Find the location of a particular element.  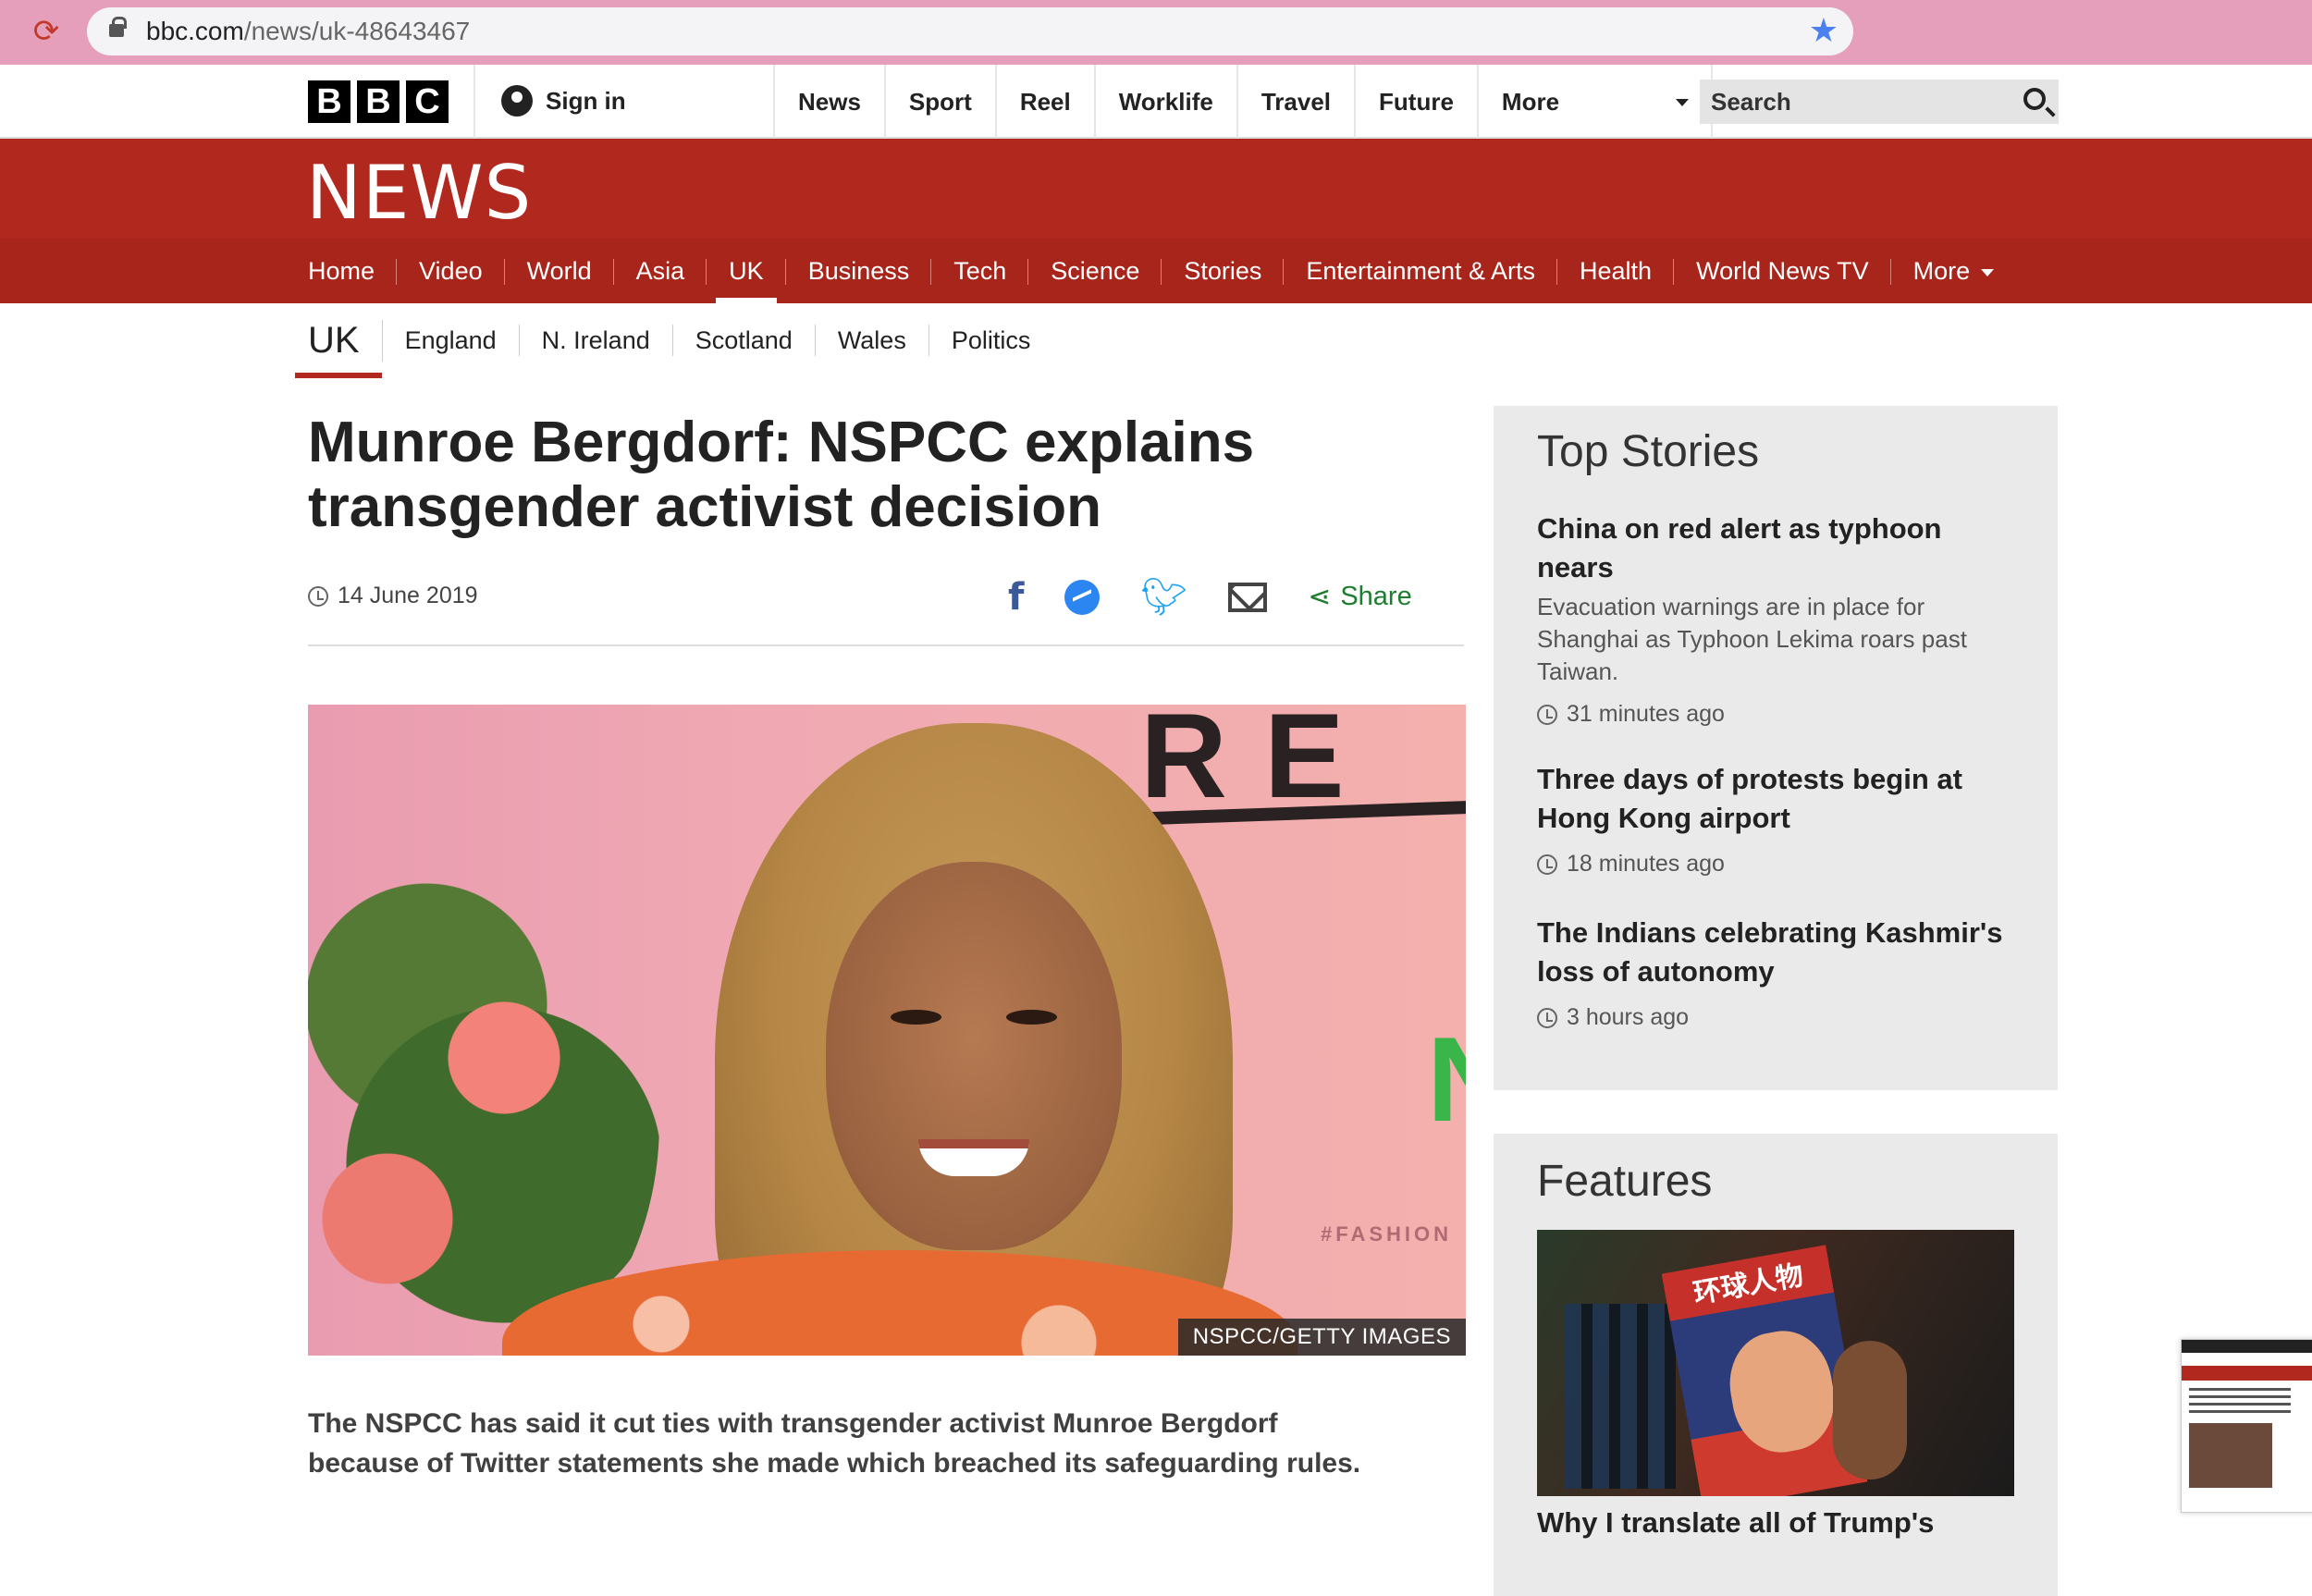

image-bottles is located at coordinates (1620, 1396).